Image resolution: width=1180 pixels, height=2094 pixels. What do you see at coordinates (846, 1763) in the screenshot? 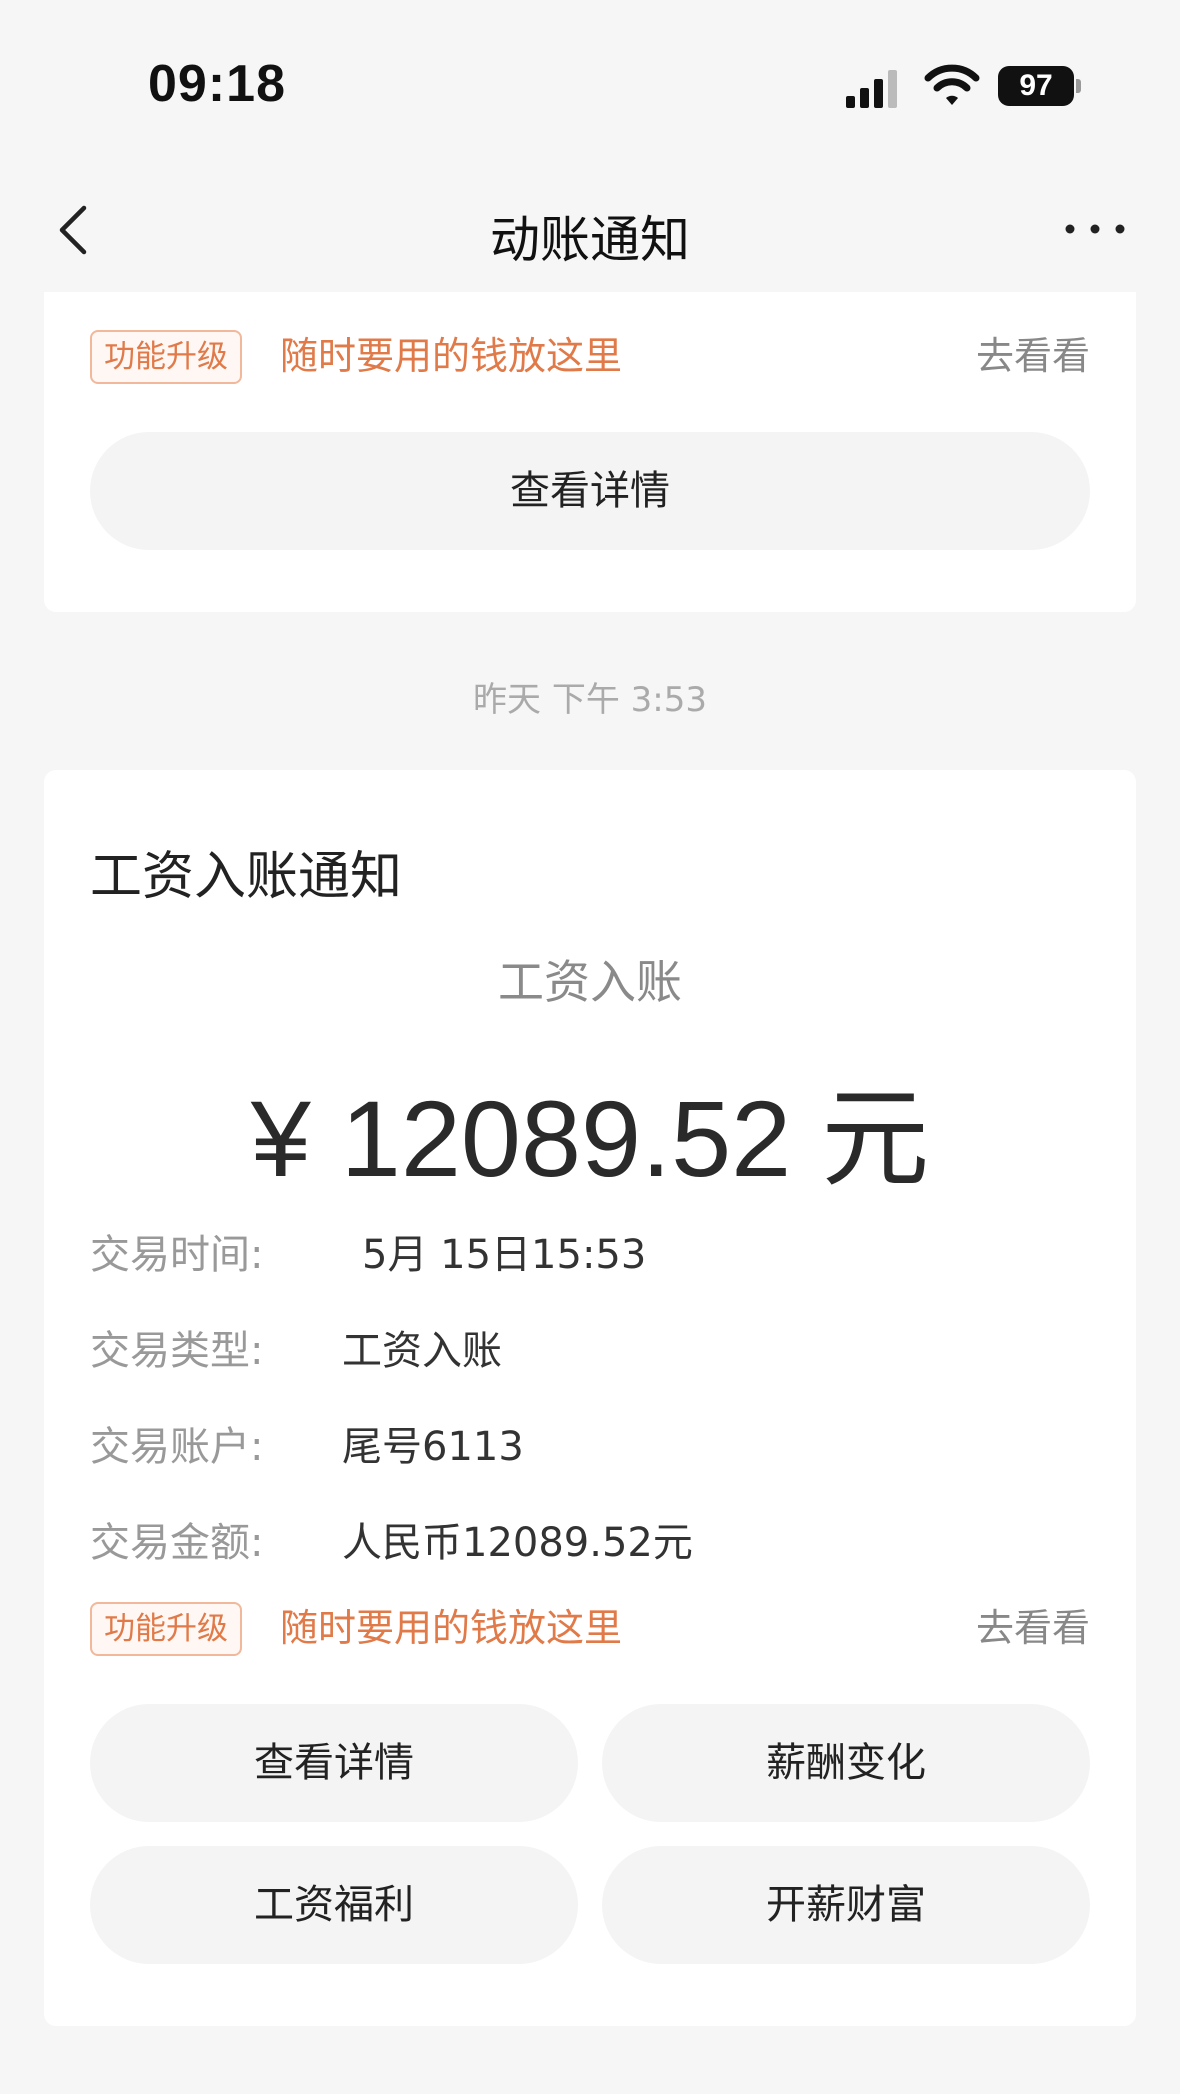
I see `salary-change-button: 薪酬变化` at bounding box center [846, 1763].